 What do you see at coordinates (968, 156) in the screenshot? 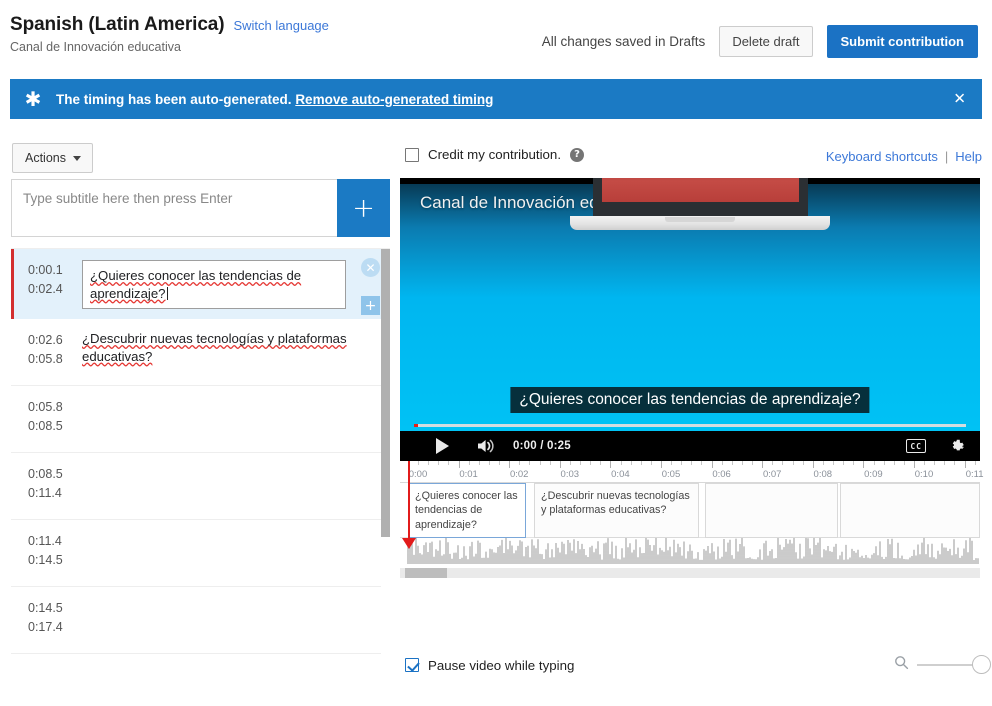
I see `help-link: Help` at bounding box center [968, 156].